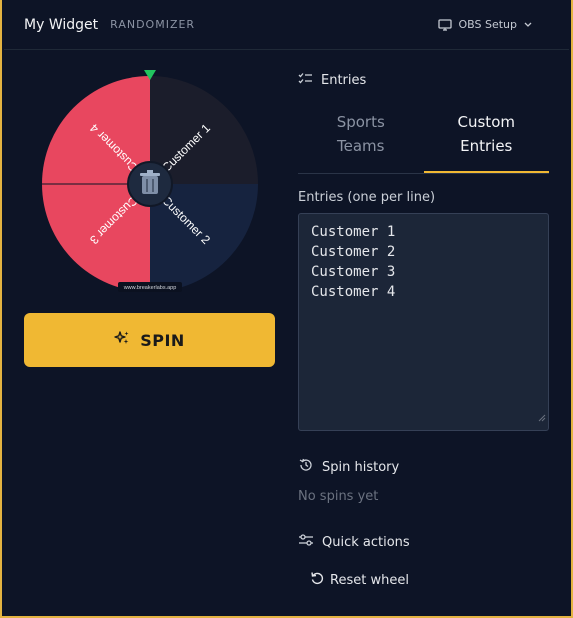 The height and width of the screenshot is (618, 573). I want to click on entry-line: Customer 4, so click(353, 292).